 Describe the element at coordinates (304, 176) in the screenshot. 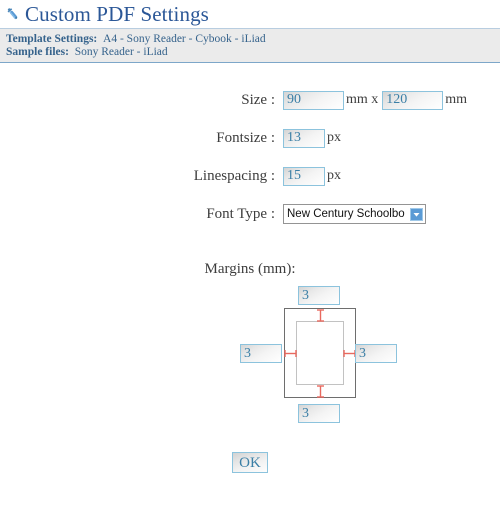

I see `linespacing-input` at that location.